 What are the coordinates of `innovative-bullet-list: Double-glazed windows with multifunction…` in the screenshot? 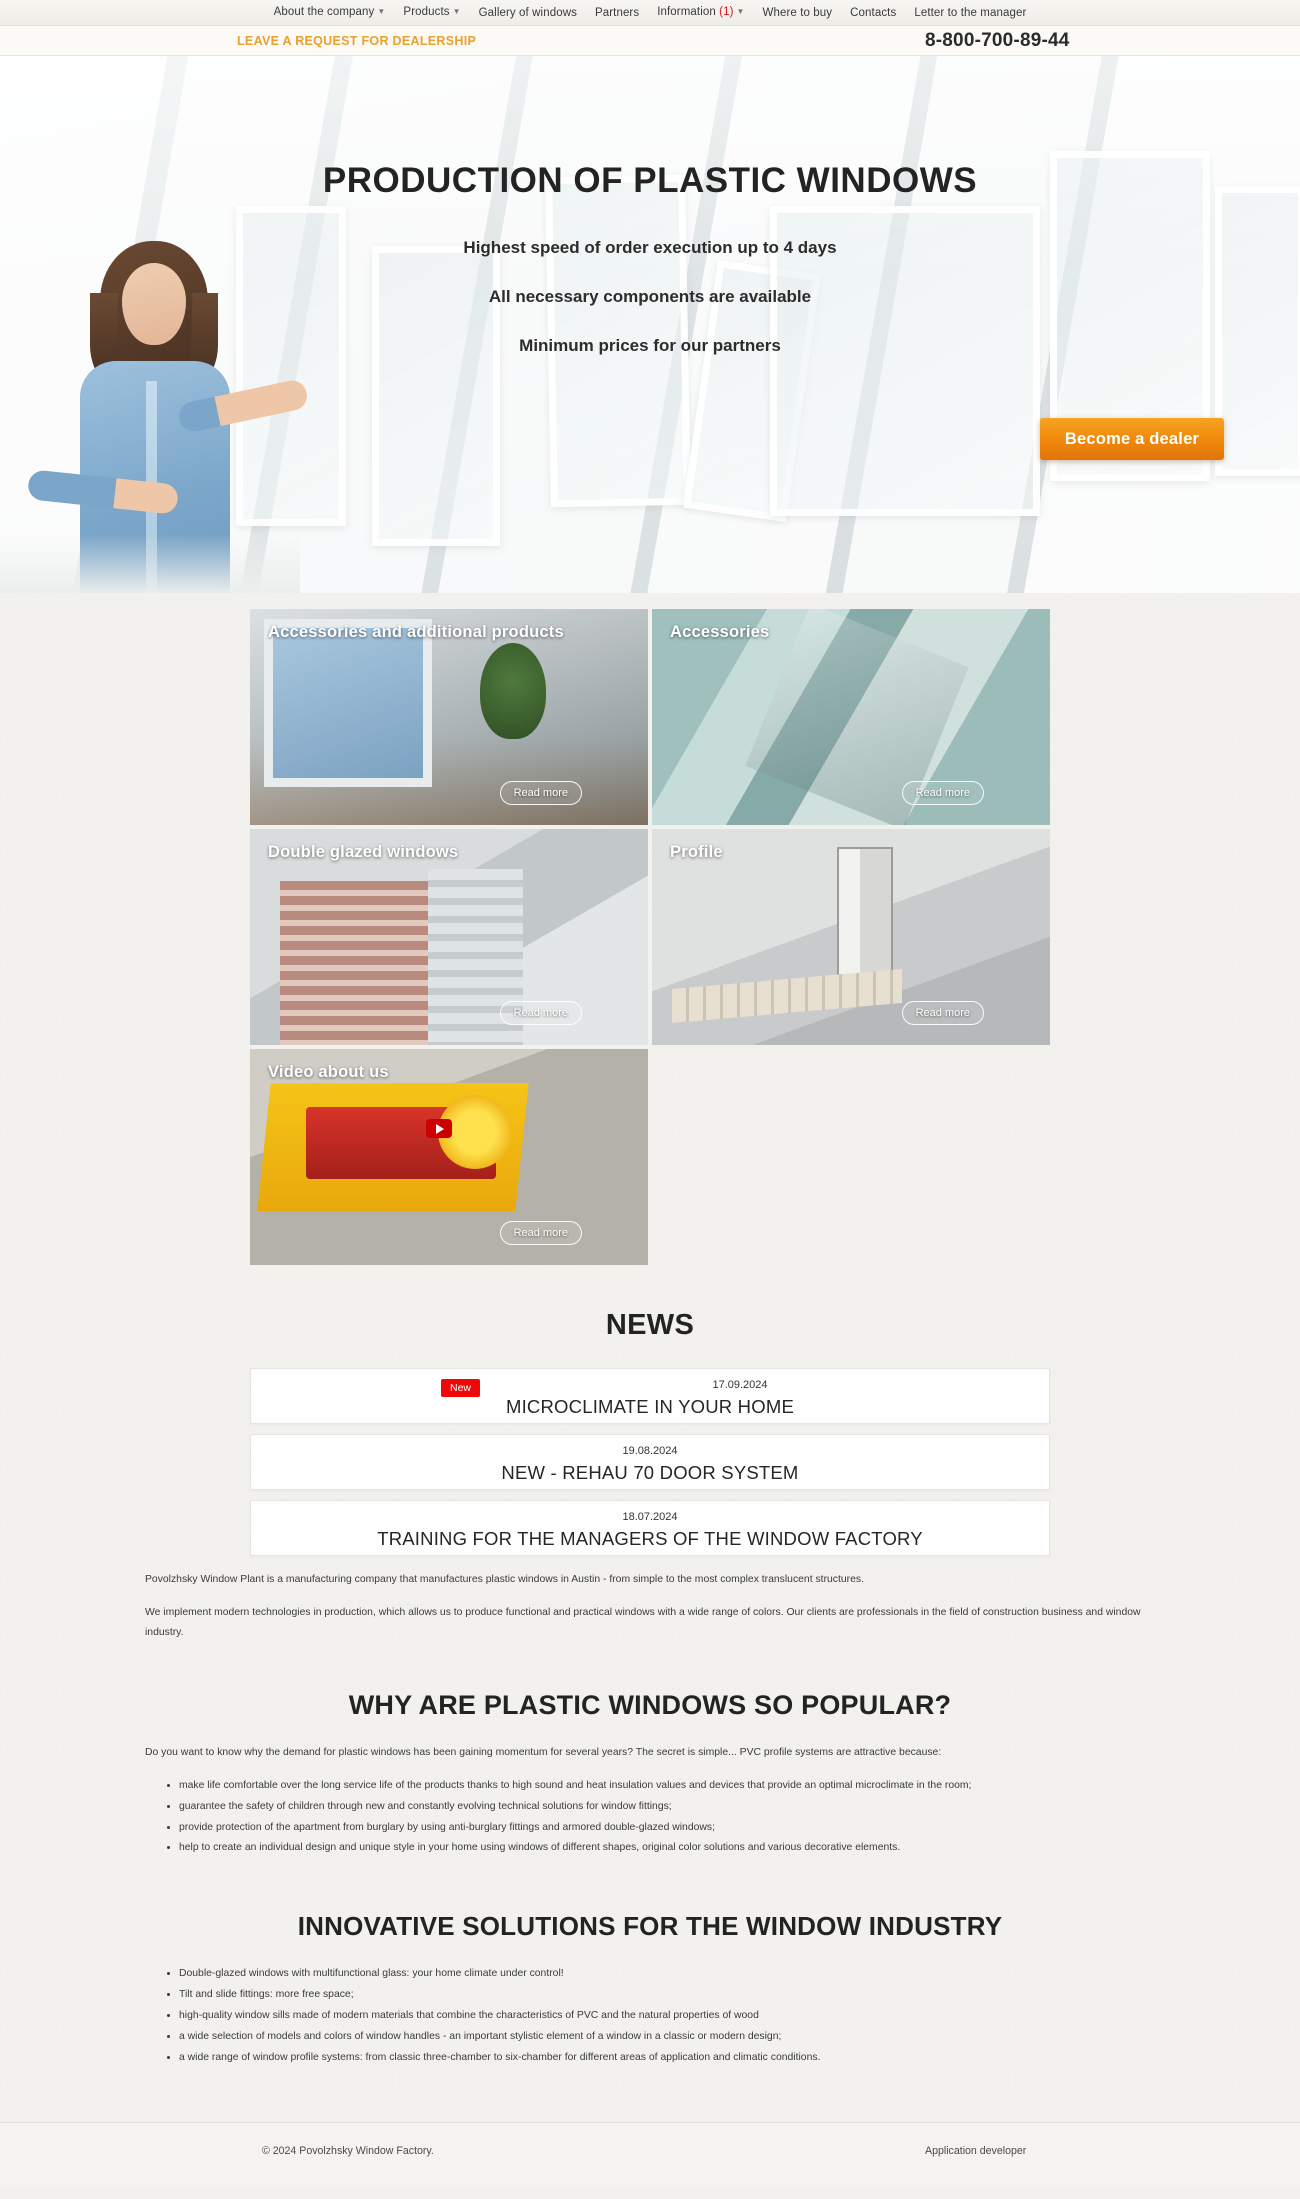 It's located at (667, 2016).